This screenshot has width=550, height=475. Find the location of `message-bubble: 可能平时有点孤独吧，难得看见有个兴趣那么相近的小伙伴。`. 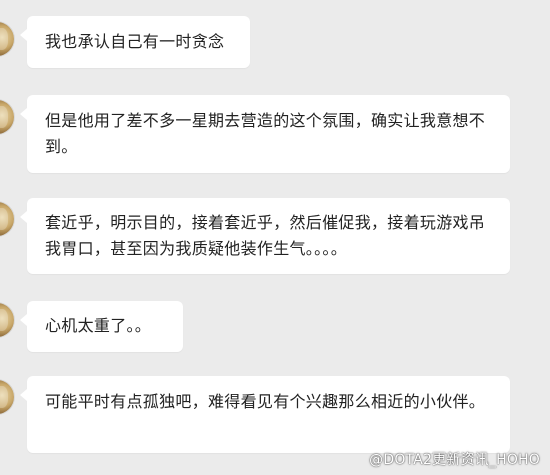

message-bubble: 可能平时有点孤独吧，难得看见有个兴趣那么相近的小伙伴。 is located at coordinates (265, 414).